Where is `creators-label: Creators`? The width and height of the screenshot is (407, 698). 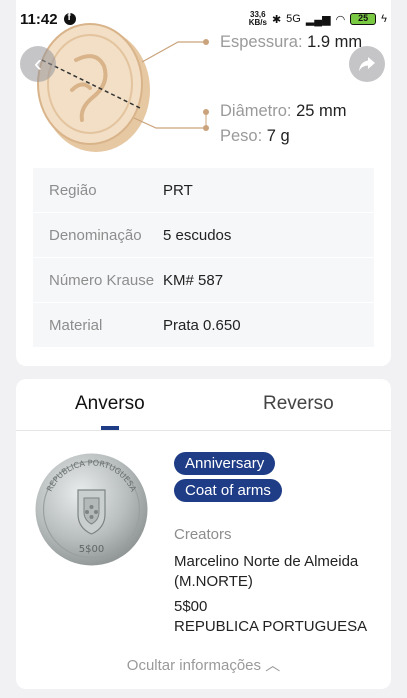 creators-label: Creators is located at coordinates (203, 534).